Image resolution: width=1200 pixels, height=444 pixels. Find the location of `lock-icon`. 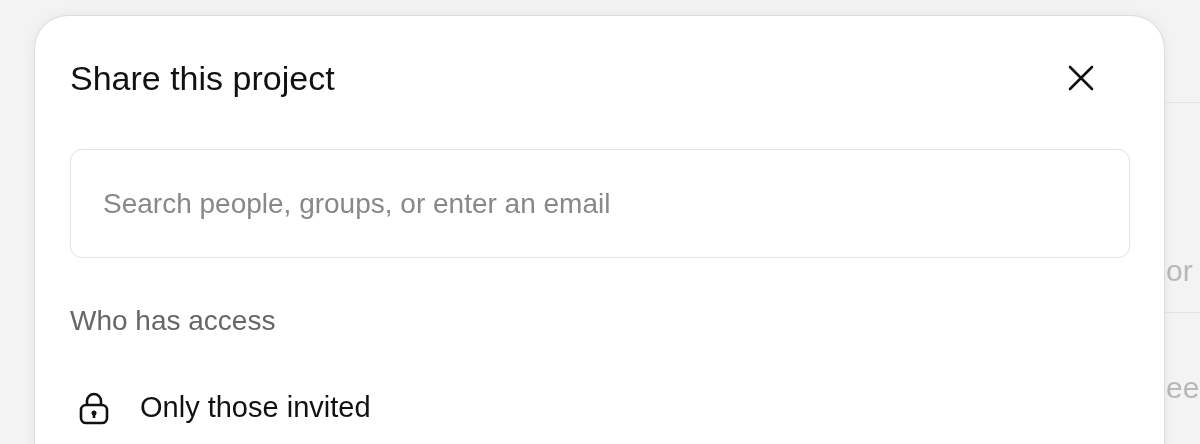

lock-icon is located at coordinates (94, 407).